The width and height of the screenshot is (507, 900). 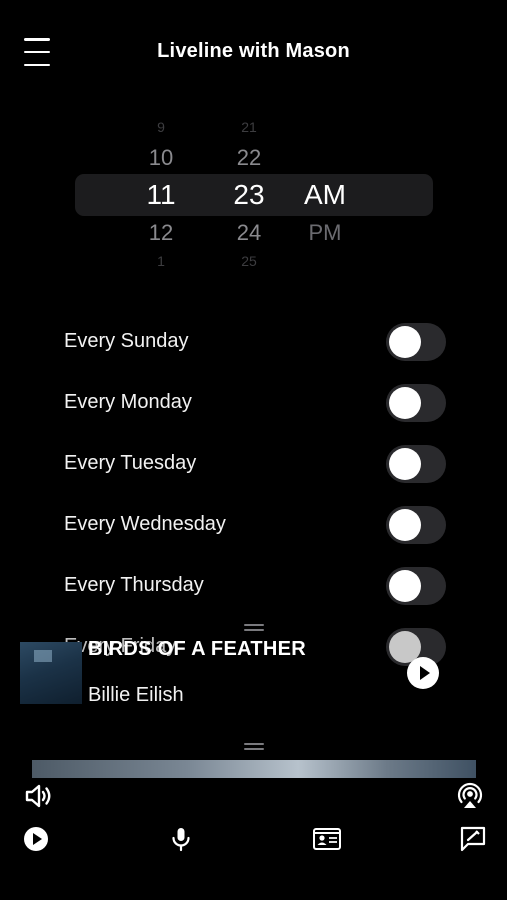 I want to click on day-label-thursday: Every Thursday, so click(x=134, y=585).